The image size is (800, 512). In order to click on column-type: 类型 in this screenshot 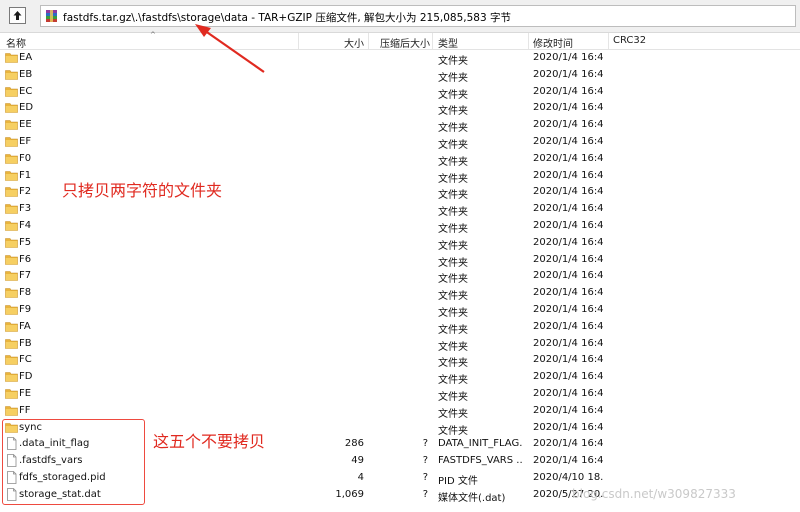, I will do `click(448, 42)`.